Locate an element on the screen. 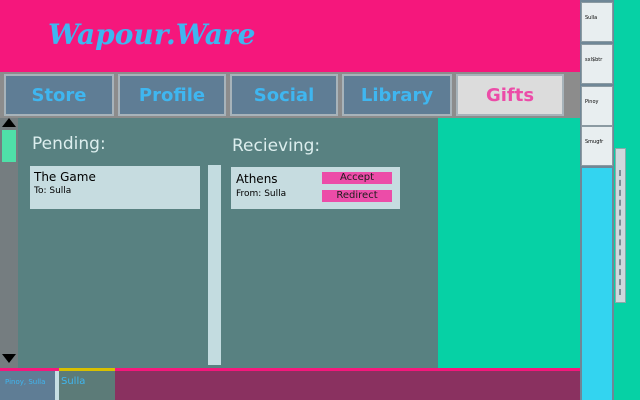 The width and height of the screenshot is (640, 400). friend-item: Pinoy is located at coordinates (597, 106).